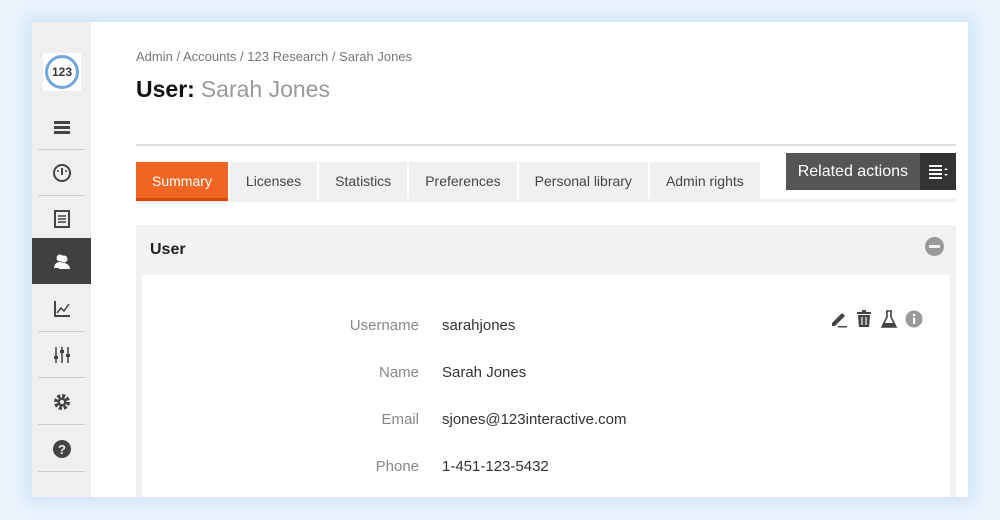 This screenshot has height=520, width=1000. Describe the element at coordinates (583, 181) in the screenshot. I see `tab-personal-library: Personal library` at that location.